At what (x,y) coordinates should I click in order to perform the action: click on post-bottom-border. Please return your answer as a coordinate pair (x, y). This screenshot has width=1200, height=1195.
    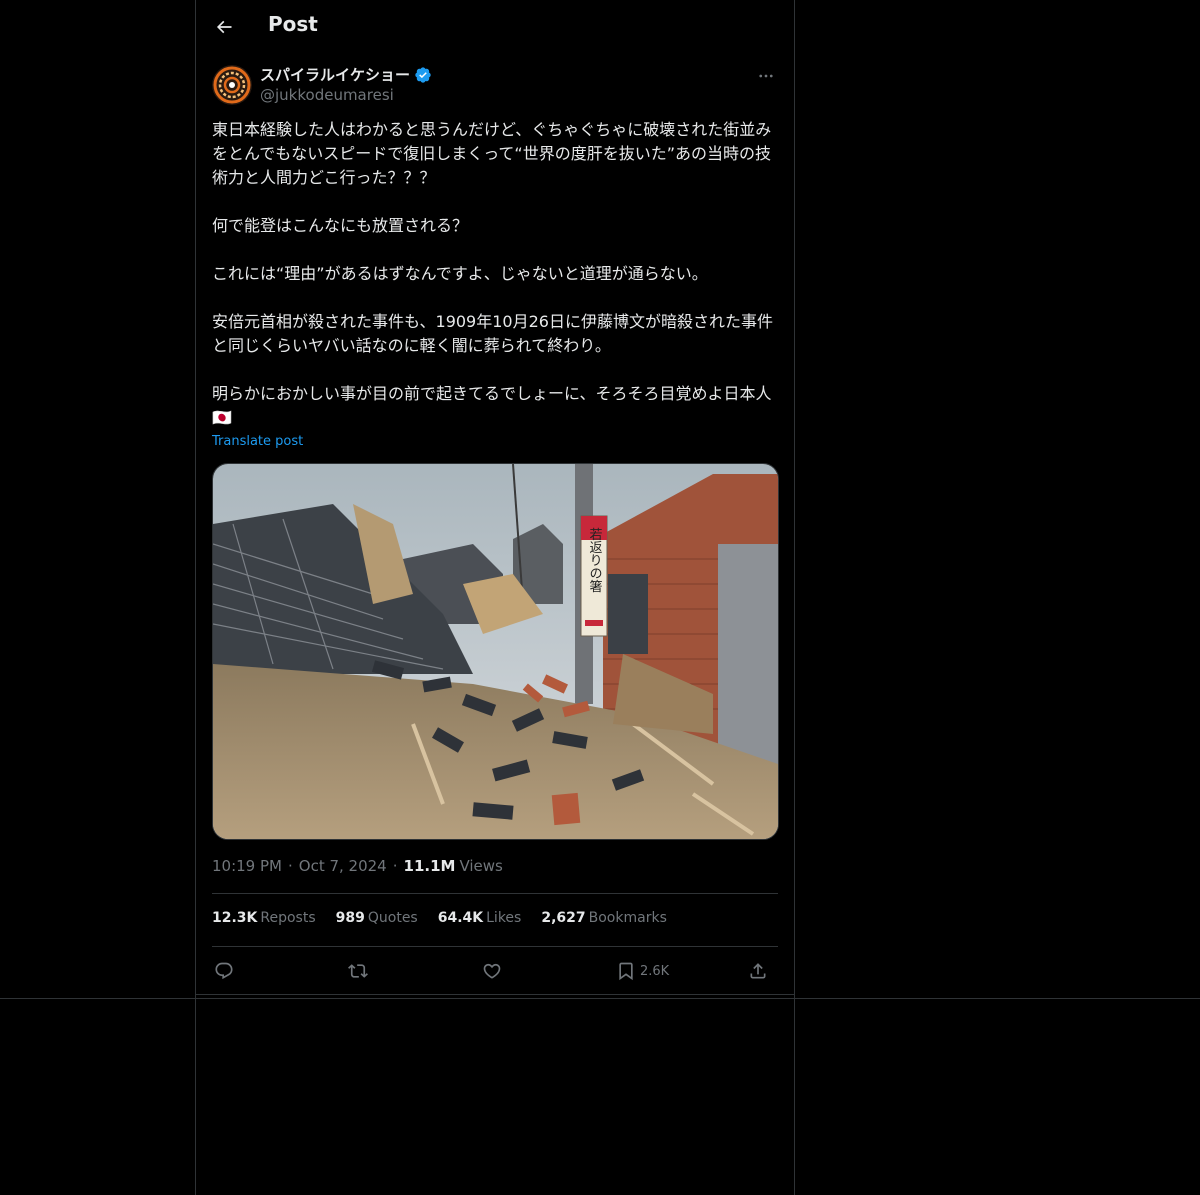
    Looking at the image, I should click on (495, 994).